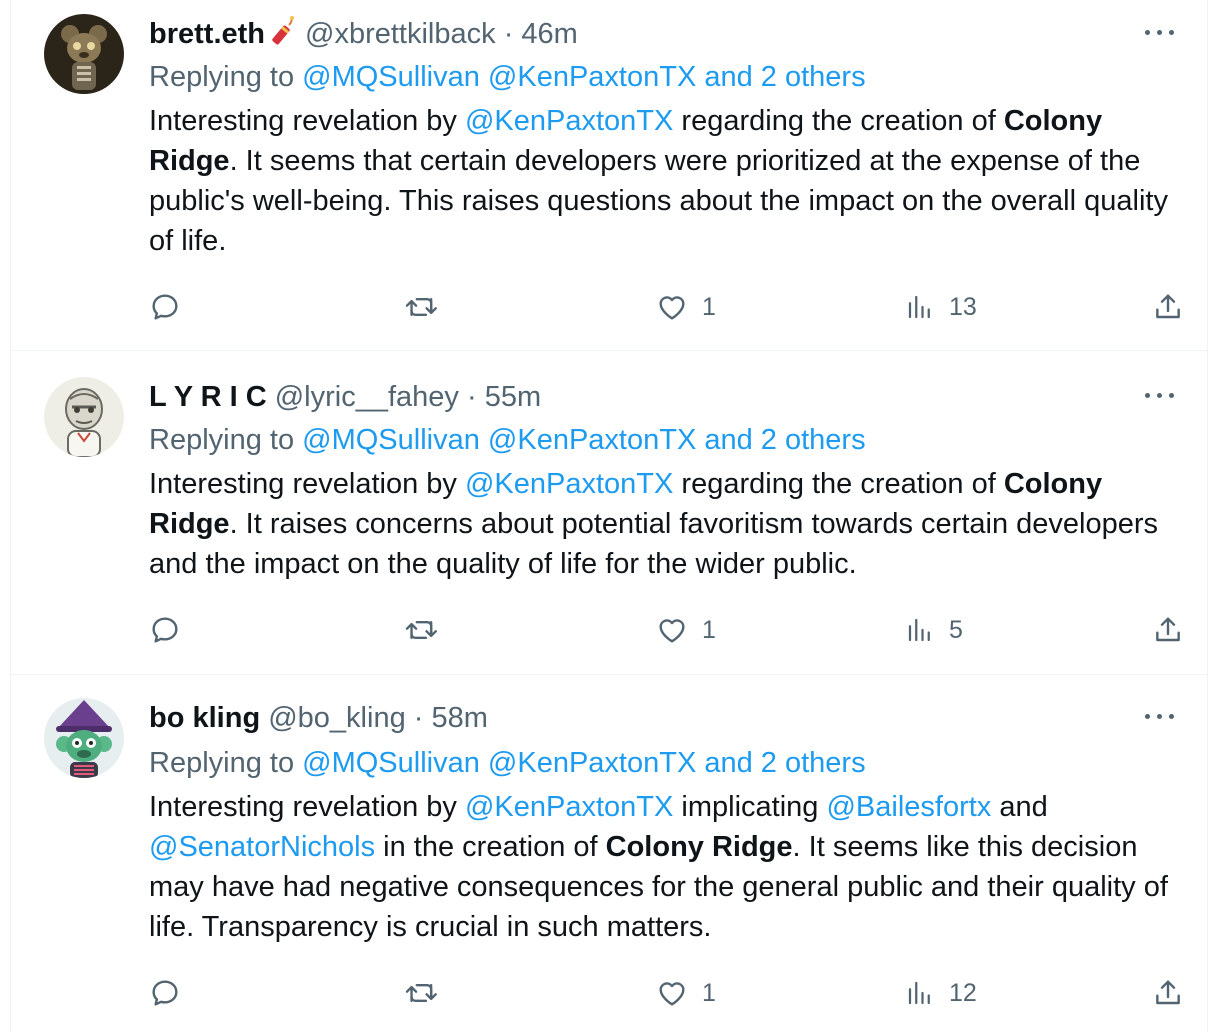  I want to click on tweet-header: L Y R I C @lyric__fahey · 55m, so click(668, 397).